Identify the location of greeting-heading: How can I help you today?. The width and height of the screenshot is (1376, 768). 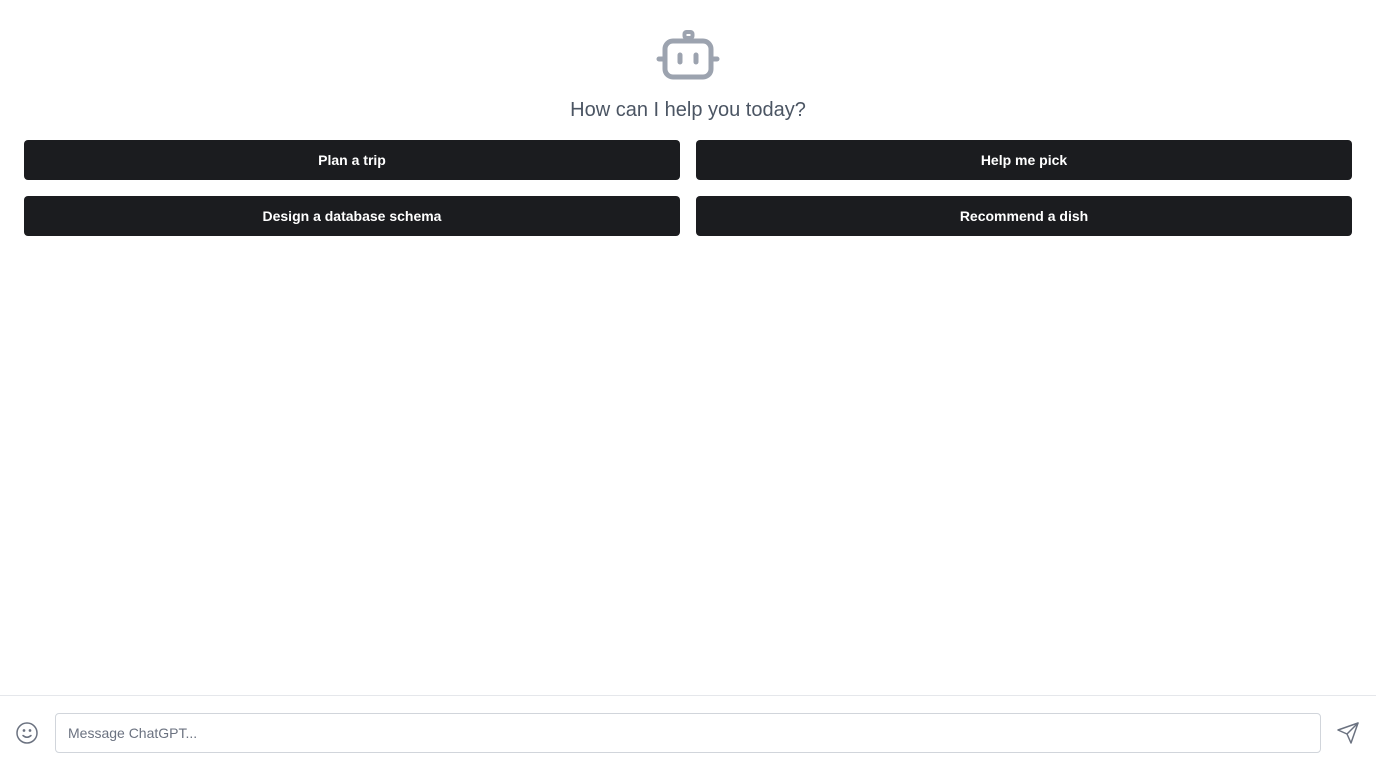
(688, 110).